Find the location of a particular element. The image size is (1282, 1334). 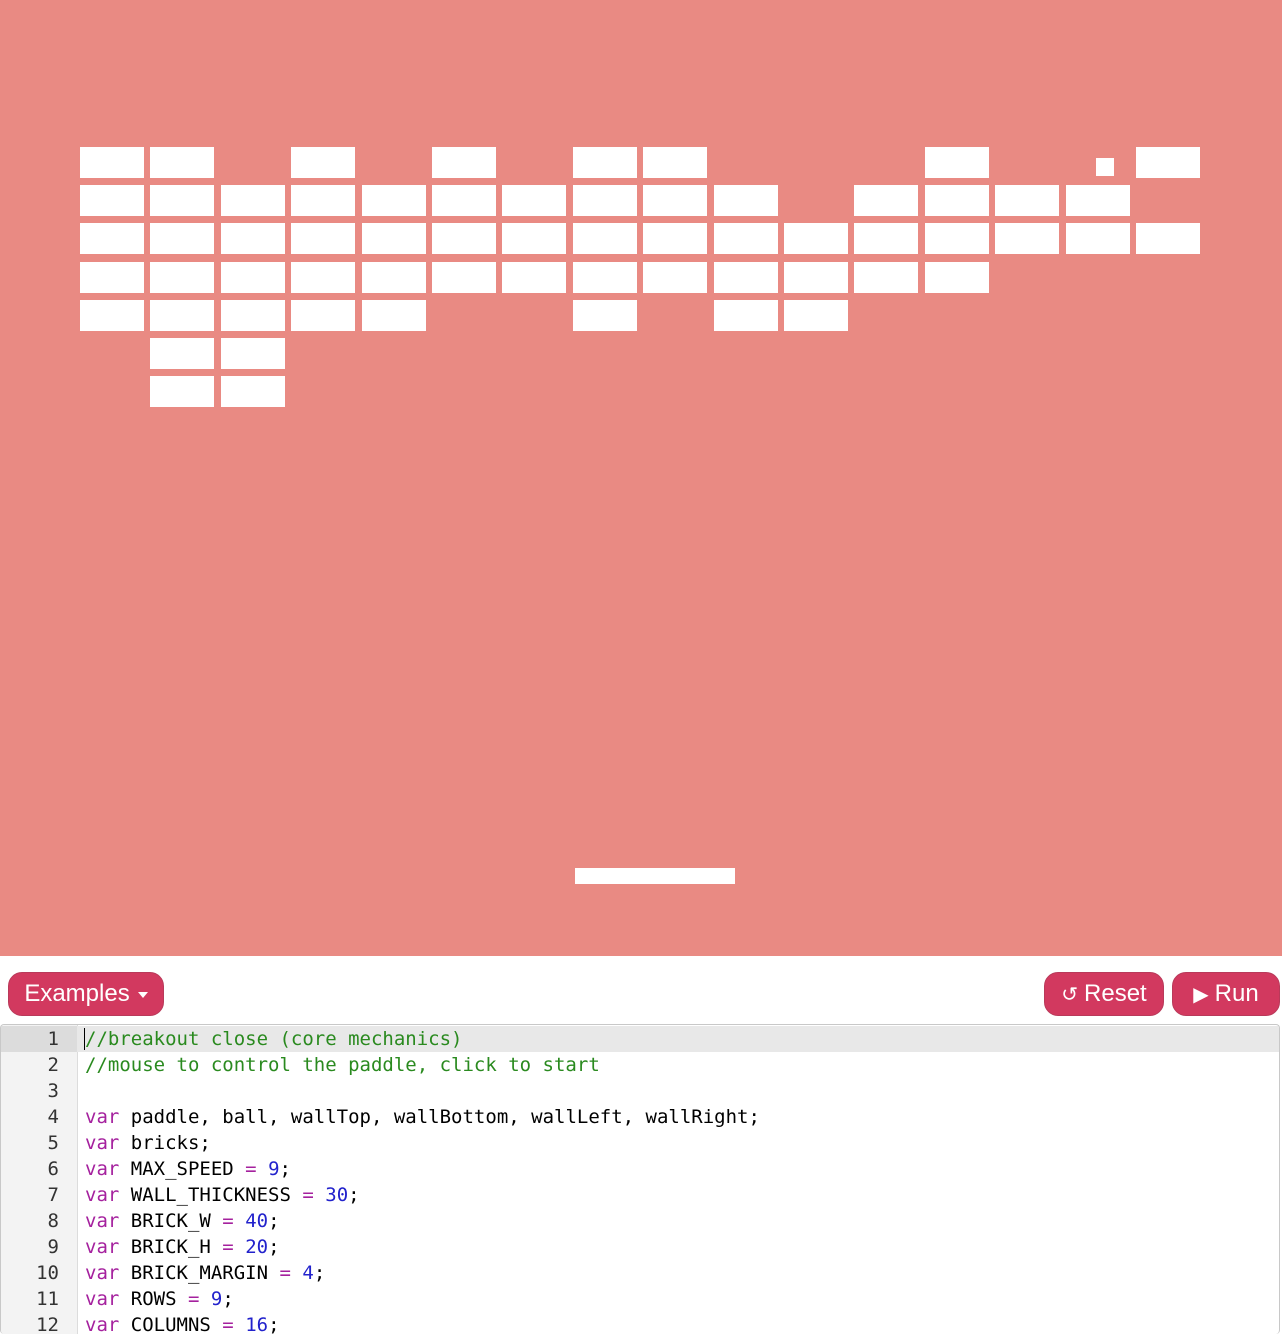

line-number: 10 is located at coordinates (47, 1273).